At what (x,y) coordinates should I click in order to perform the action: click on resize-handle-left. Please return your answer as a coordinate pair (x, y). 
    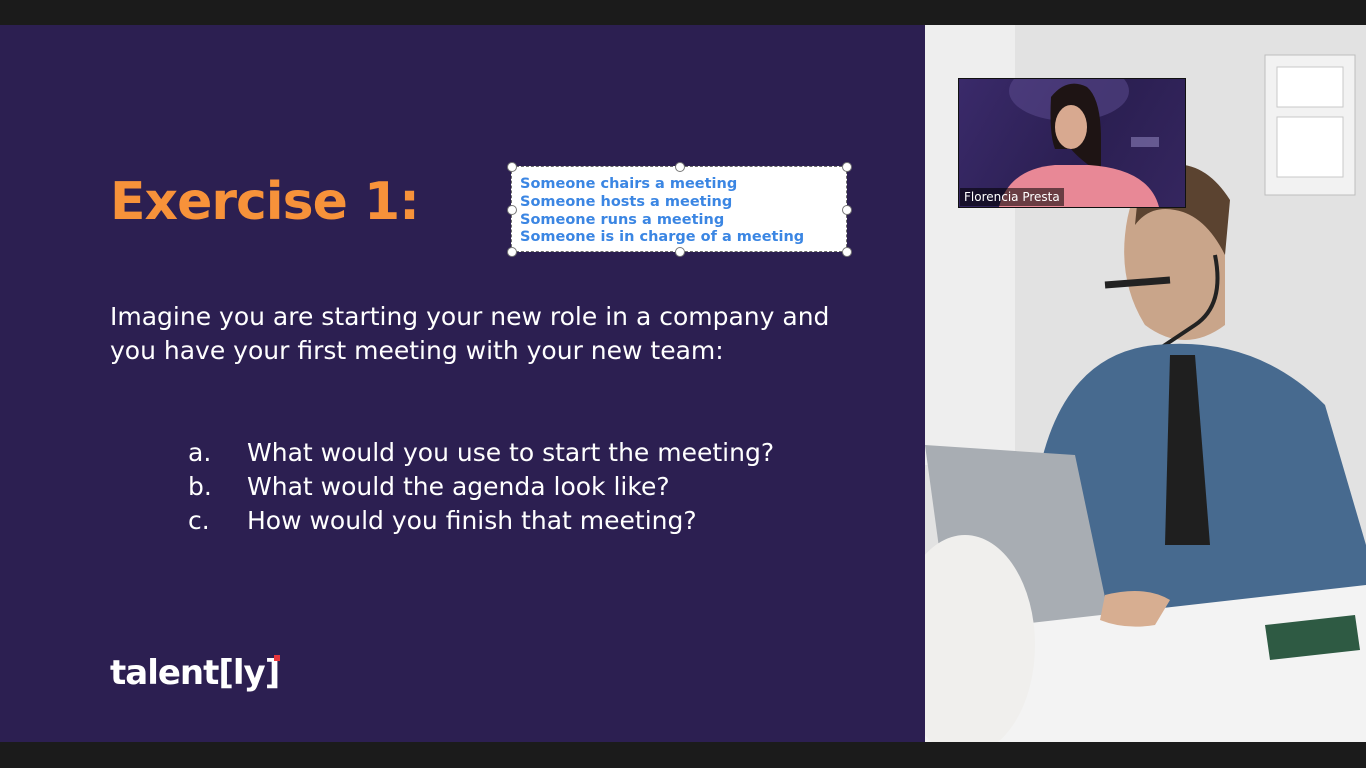
    Looking at the image, I should click on (512, 210).